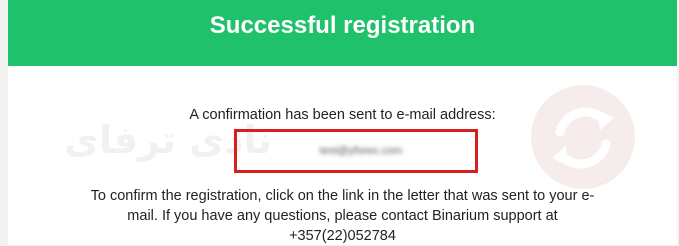  I want to click on email-address: test@yforex.com, so click(361, 151).